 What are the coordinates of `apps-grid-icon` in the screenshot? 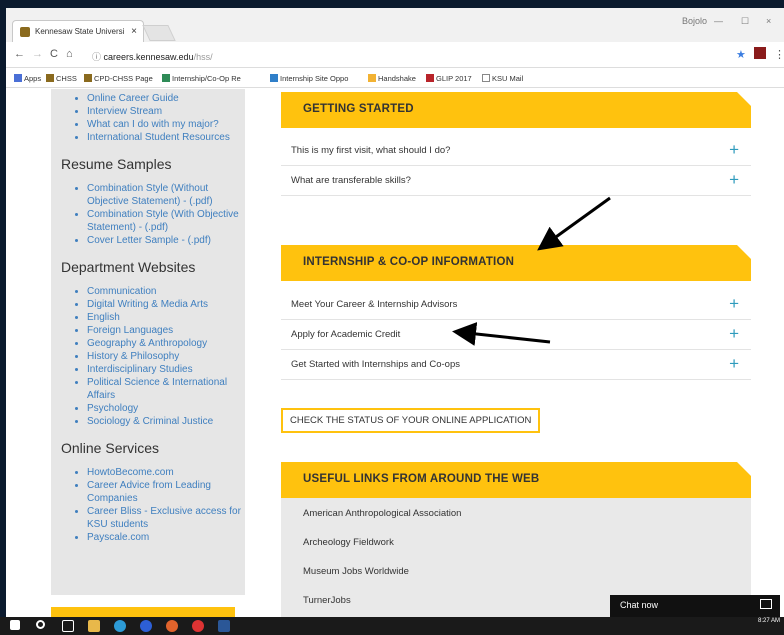 It's located at (18, 78).